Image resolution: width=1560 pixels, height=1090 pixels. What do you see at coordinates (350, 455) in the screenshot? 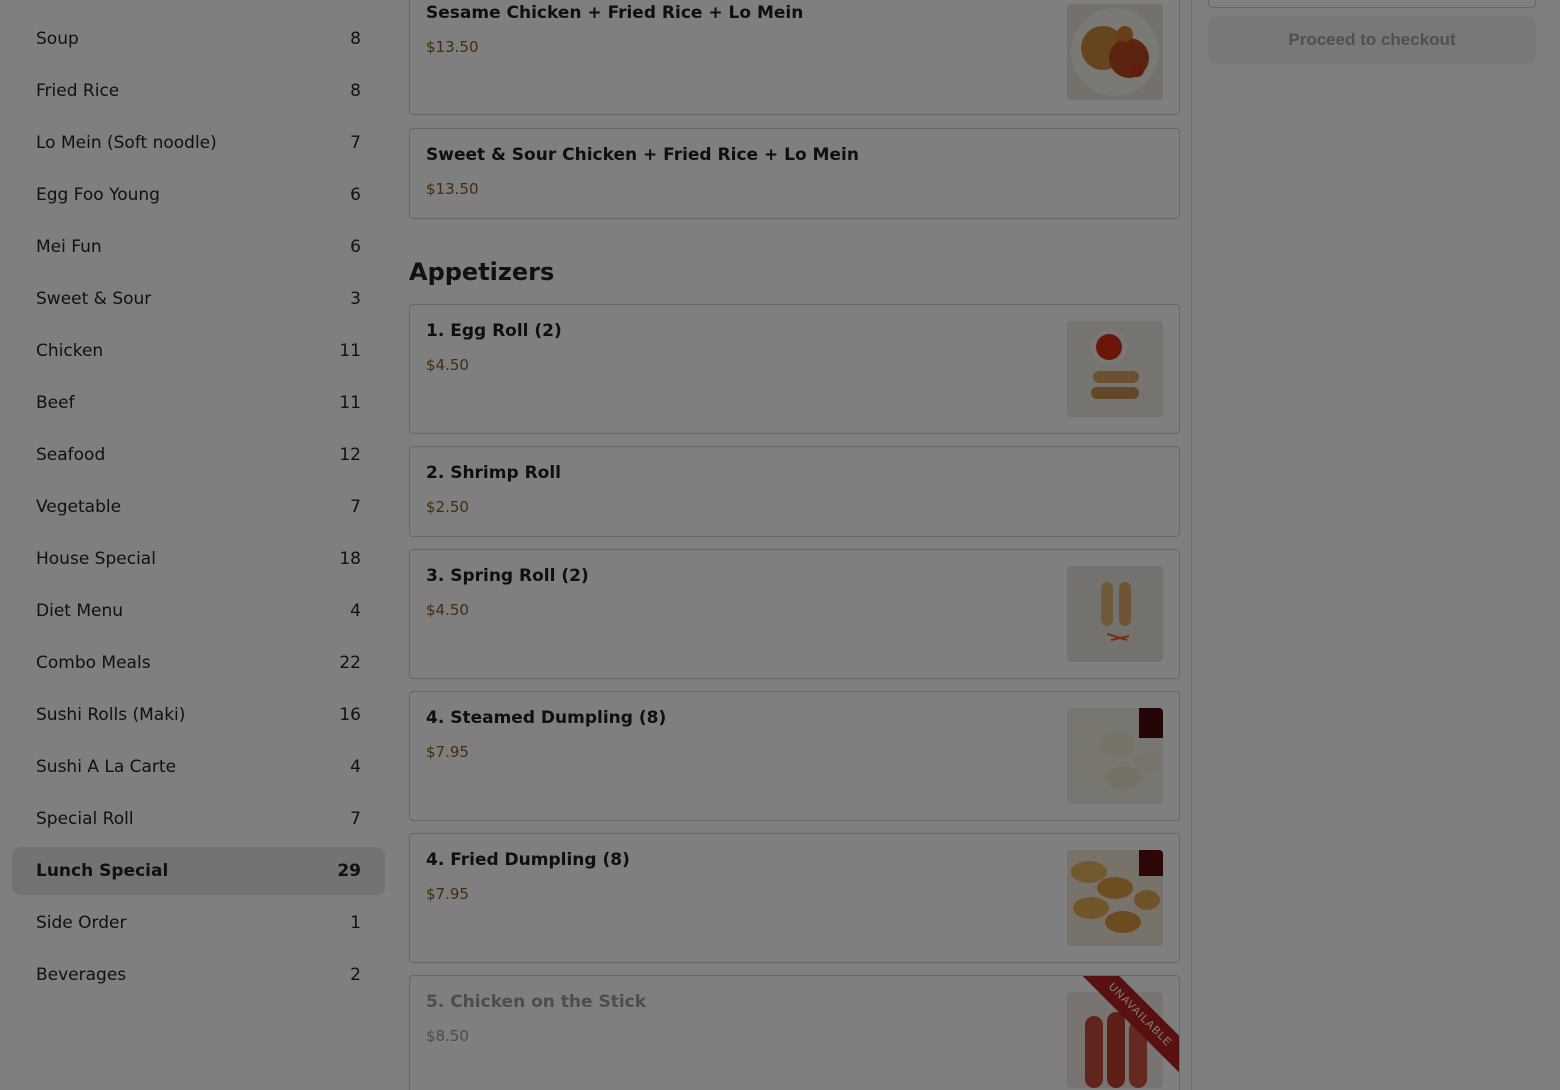
I see `sidebar-item-count: 12` at bounding box center [350, 455].